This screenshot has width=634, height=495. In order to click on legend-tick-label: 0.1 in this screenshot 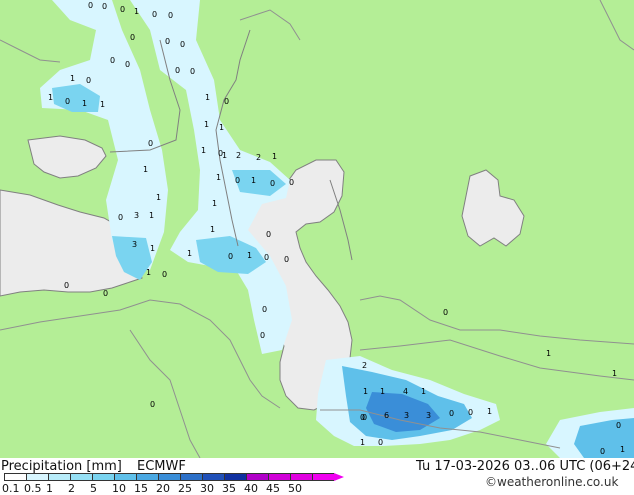, I will do `click(11, 488)`.